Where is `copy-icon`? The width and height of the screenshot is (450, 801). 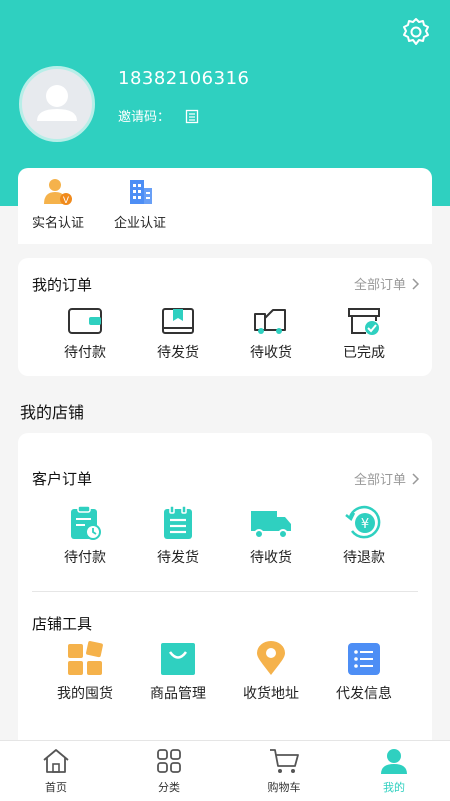 copy-icon is located at coordinates (192, 116).